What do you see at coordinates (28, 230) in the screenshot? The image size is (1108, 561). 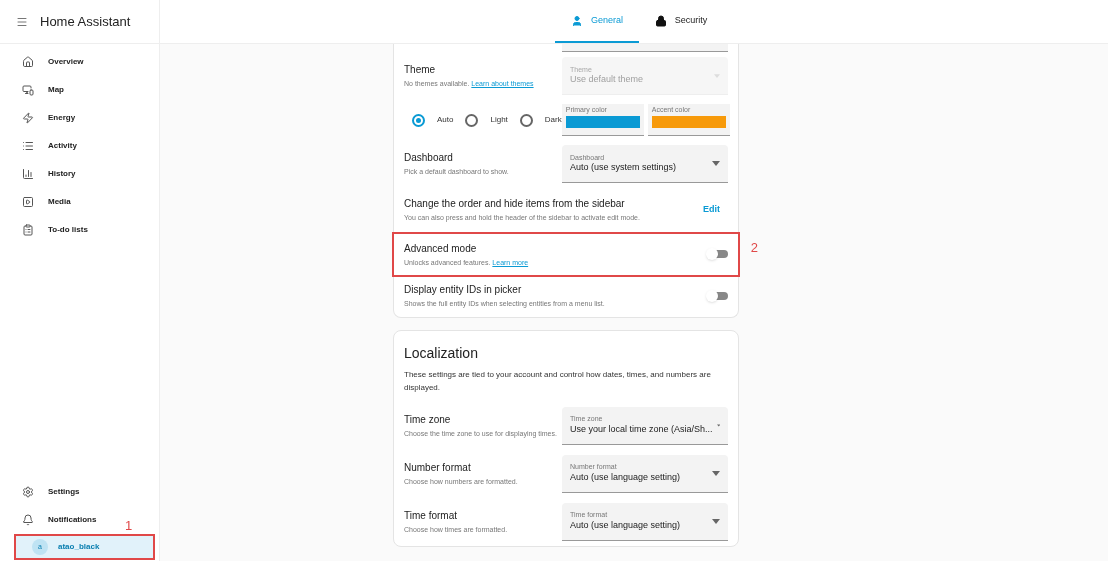 I see `clipboard-icon` at bounding box center [28, 230].